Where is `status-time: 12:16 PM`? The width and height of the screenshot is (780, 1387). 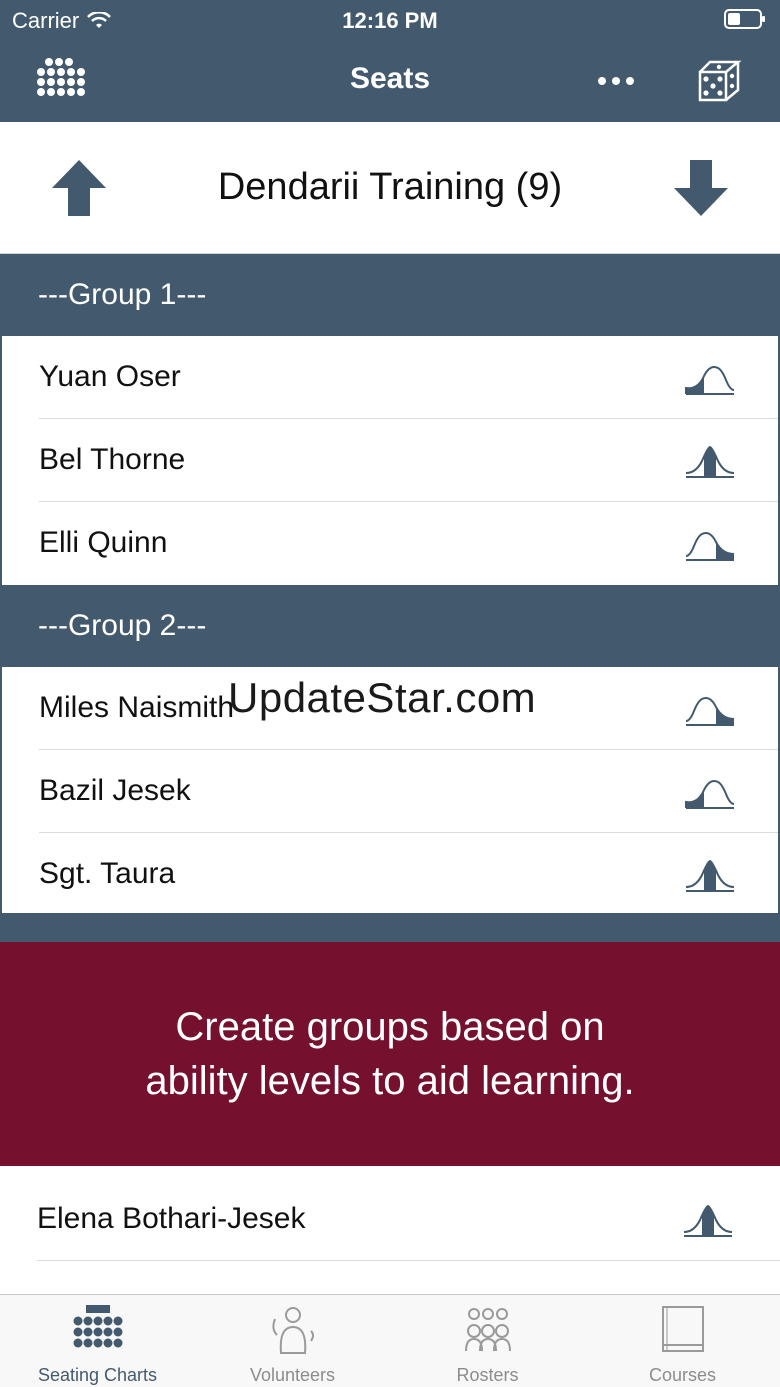 status-time: 12:16 PM is located at coordinates (390, 20).